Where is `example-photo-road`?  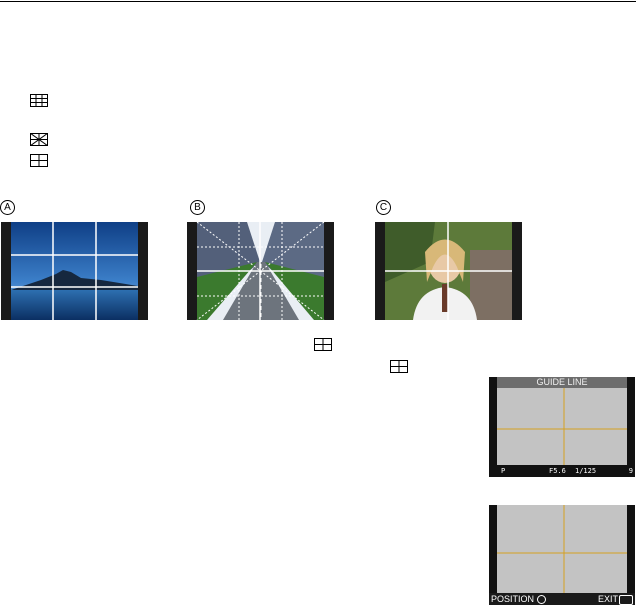
example-photo-road is located at coordinates (260, 271).